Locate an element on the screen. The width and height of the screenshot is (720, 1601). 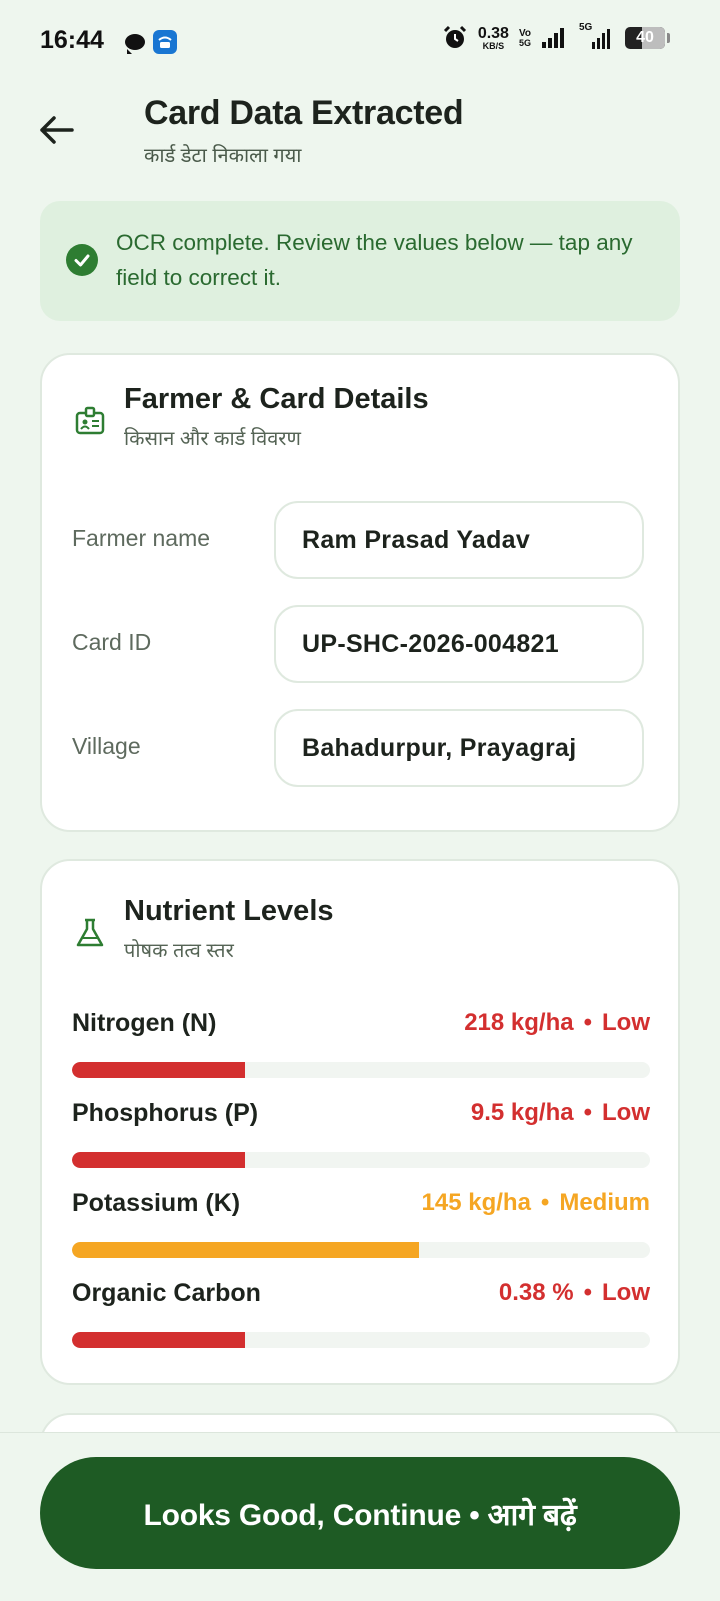
farmer-name-row: Farmer name is located at coordinates (360, 541).